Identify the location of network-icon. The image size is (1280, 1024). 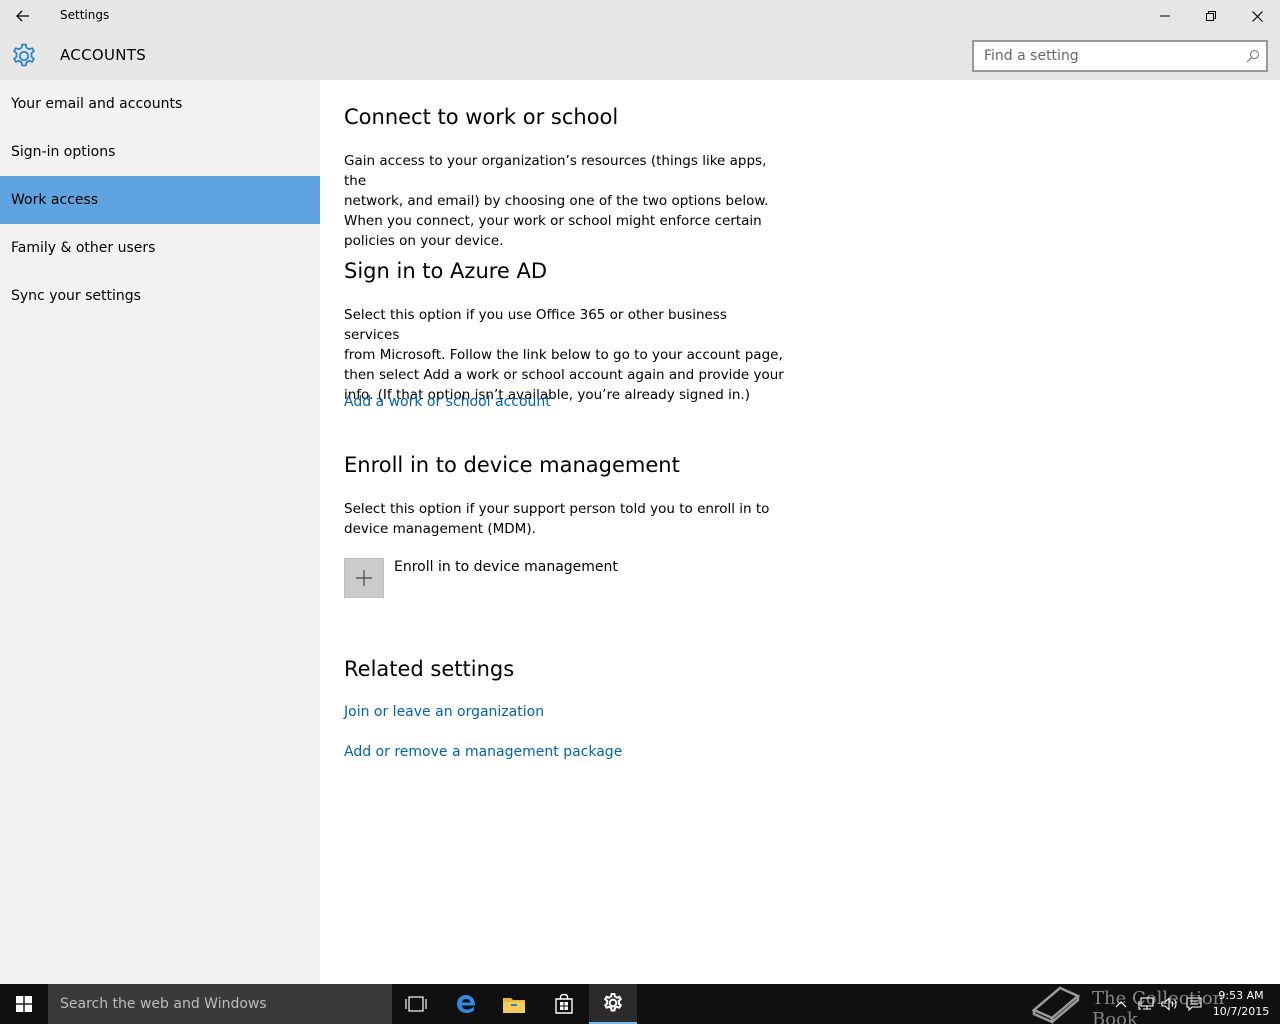
(1146, 1003).